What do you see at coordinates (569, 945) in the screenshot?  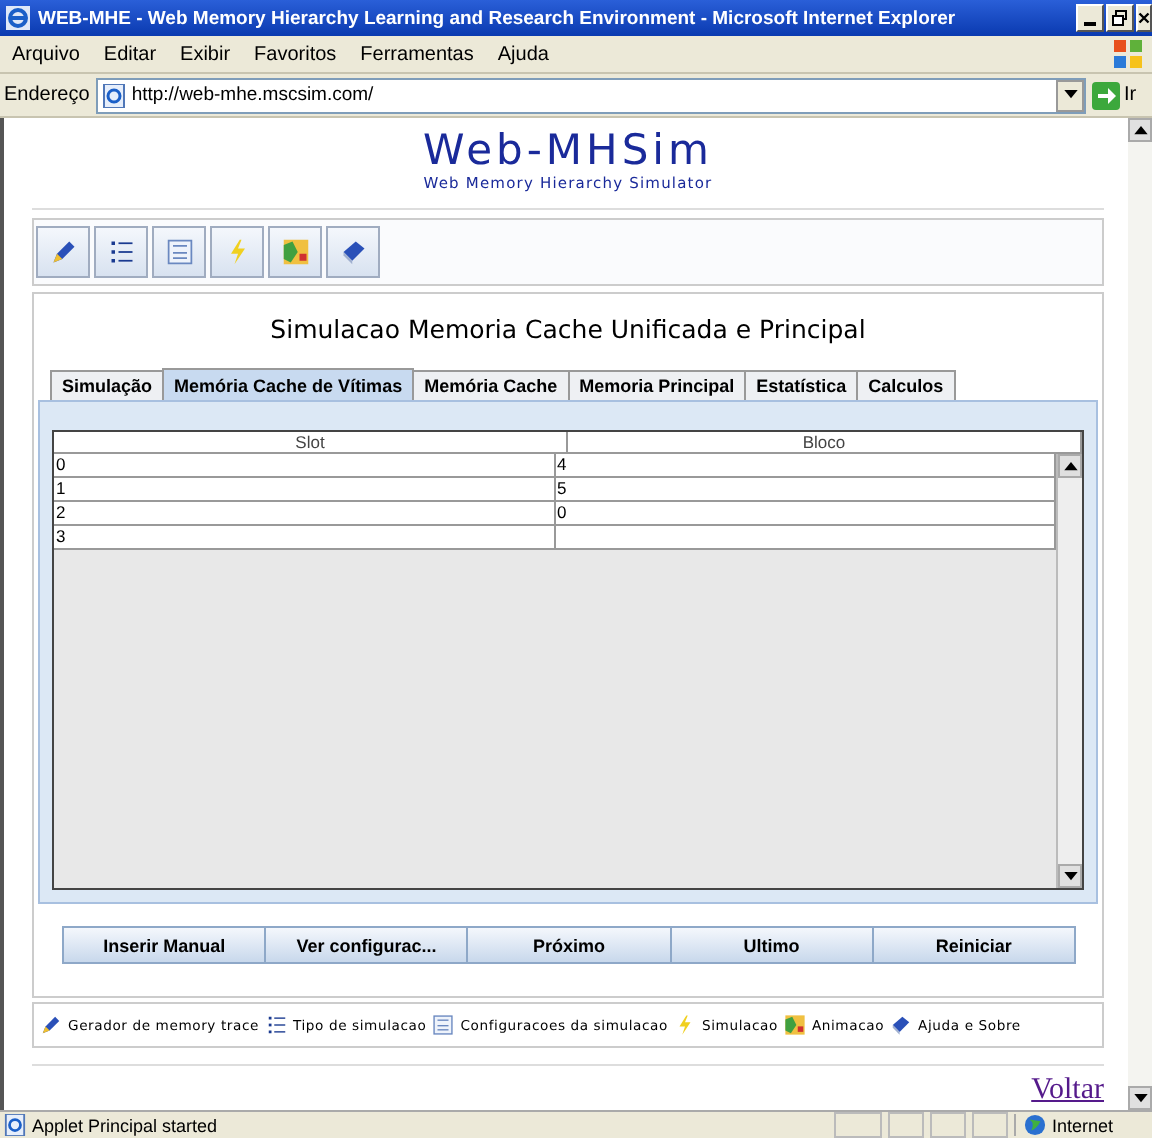 I see `action-button: Próximo` at bounding box center [569, 945].